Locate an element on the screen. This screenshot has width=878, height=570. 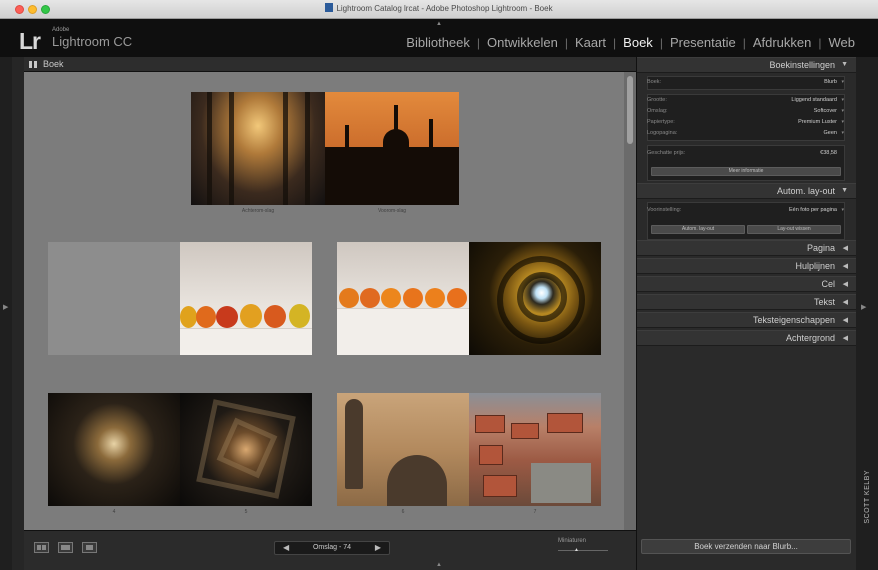
logo-page-row: Logopagina: Geen ▾ is located at coordinates (746, 134).